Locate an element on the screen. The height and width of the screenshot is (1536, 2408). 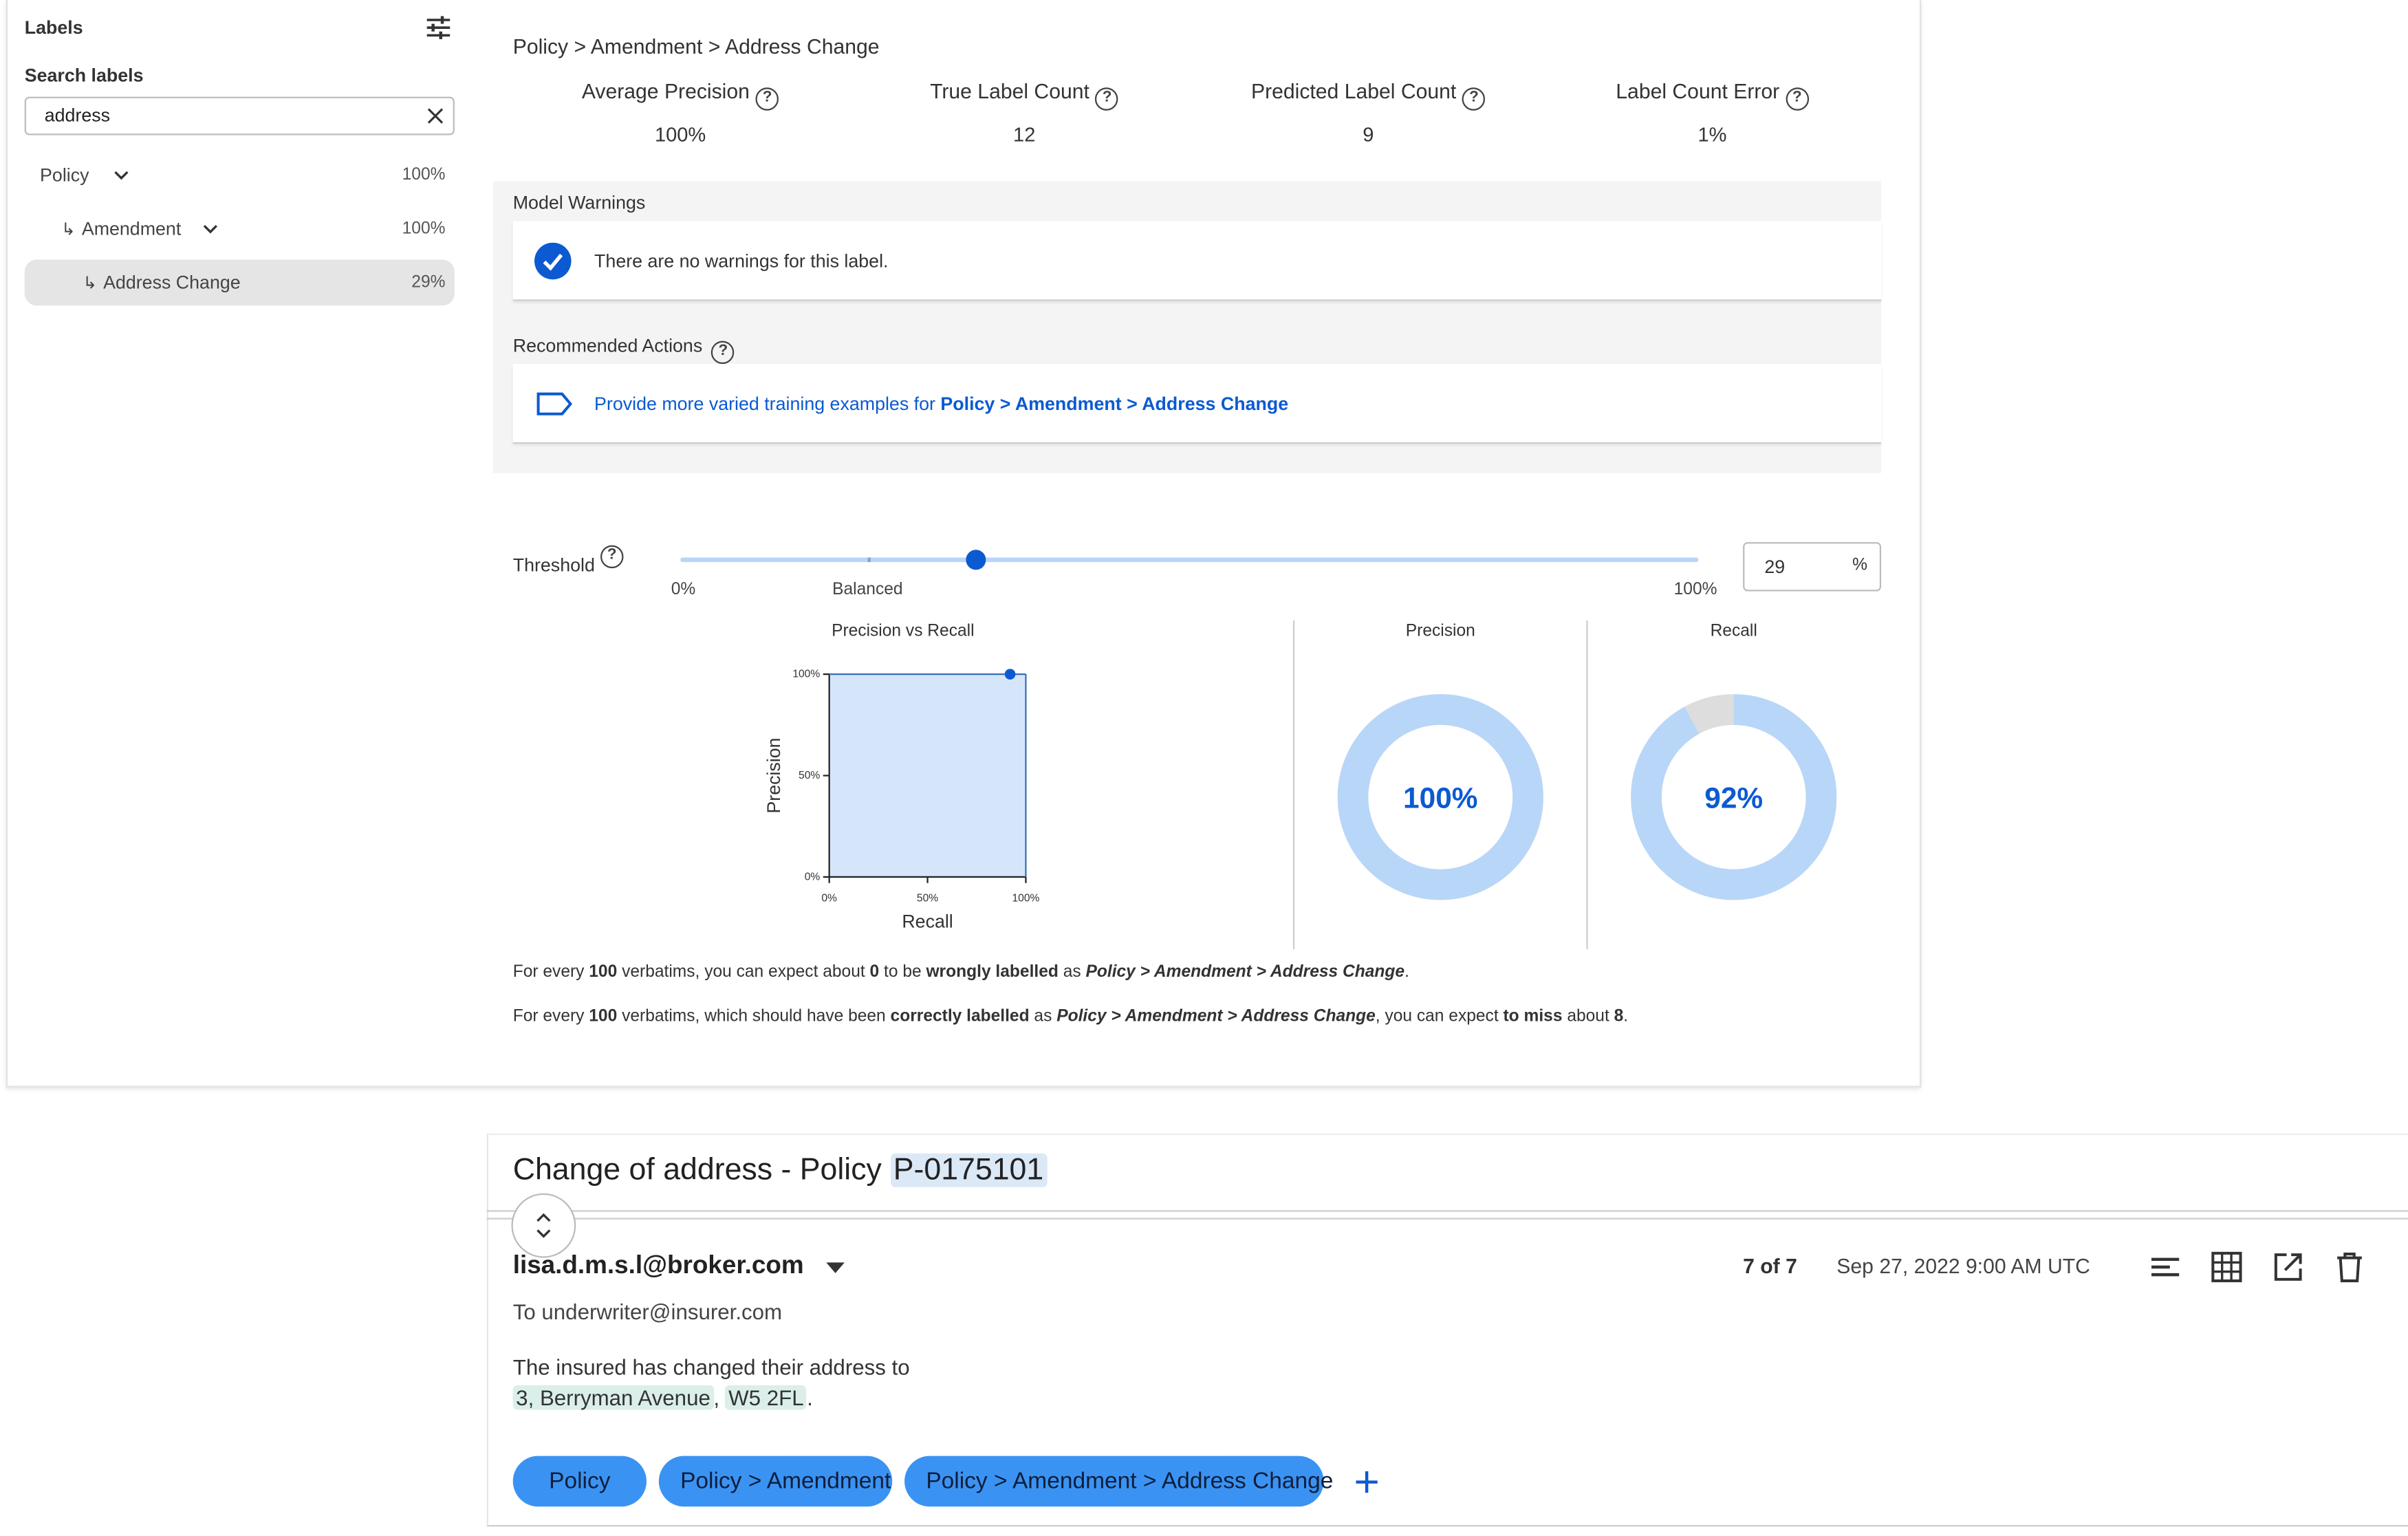
pvr-chart-title: Precision vs Recall is located at coordinates (904, 631).